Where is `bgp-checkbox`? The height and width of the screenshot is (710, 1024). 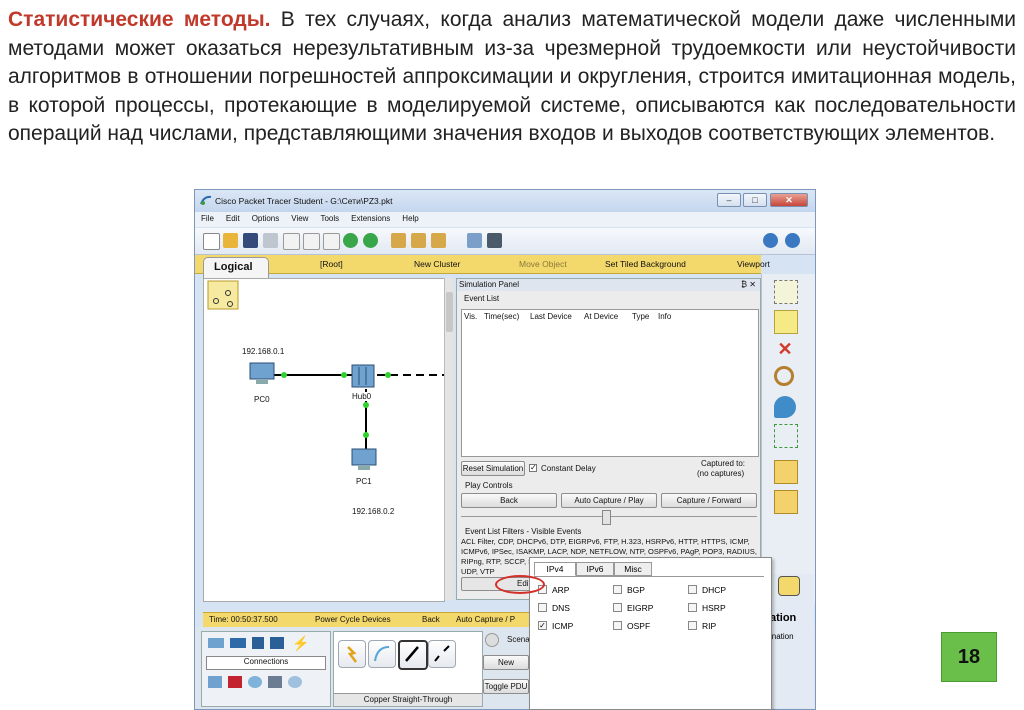
bgp-checkbox is located at coordinates (617, 589).